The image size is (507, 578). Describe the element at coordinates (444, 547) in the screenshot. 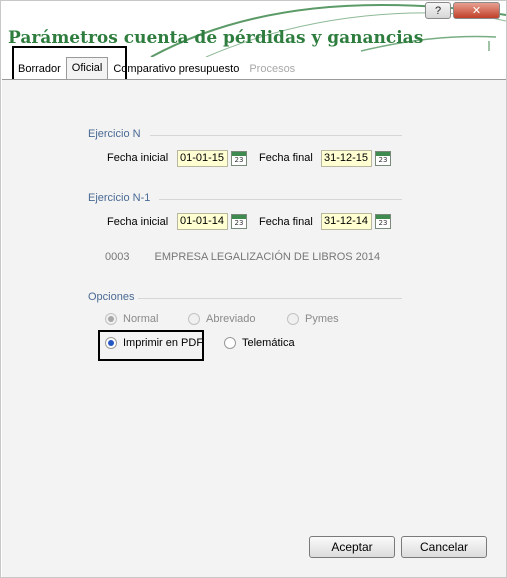

I see `cancel-button: Cancelar` at that location.